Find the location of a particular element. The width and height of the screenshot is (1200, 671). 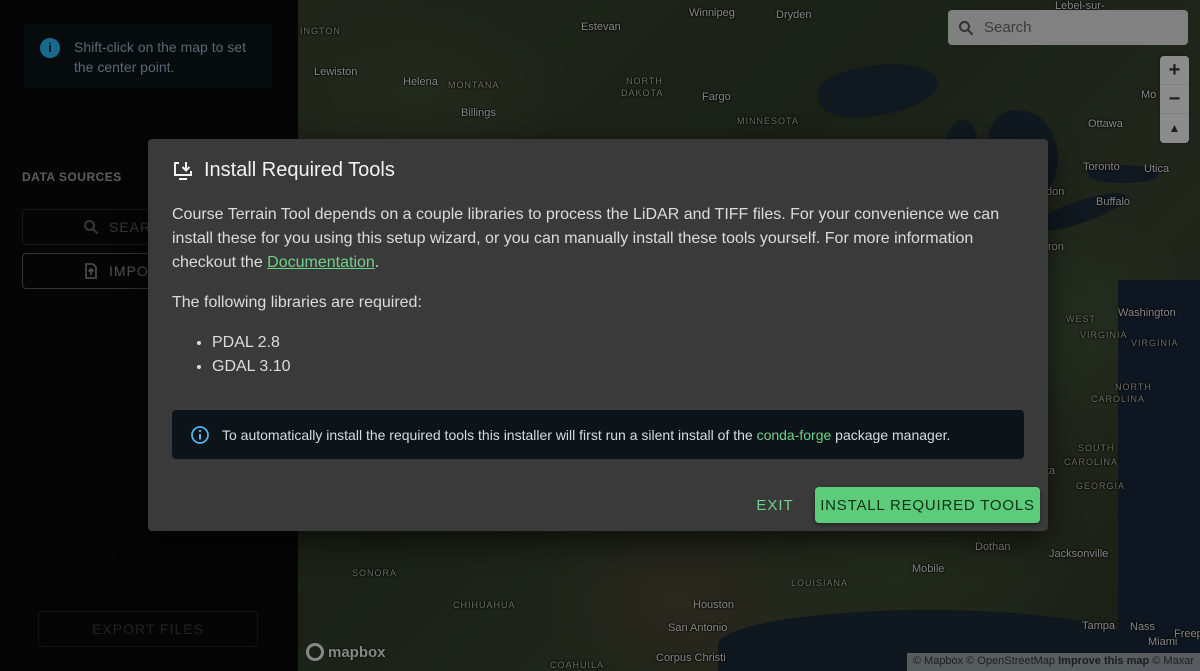

library-item: PDAL 2.8 is located at coordinates (622, 343).